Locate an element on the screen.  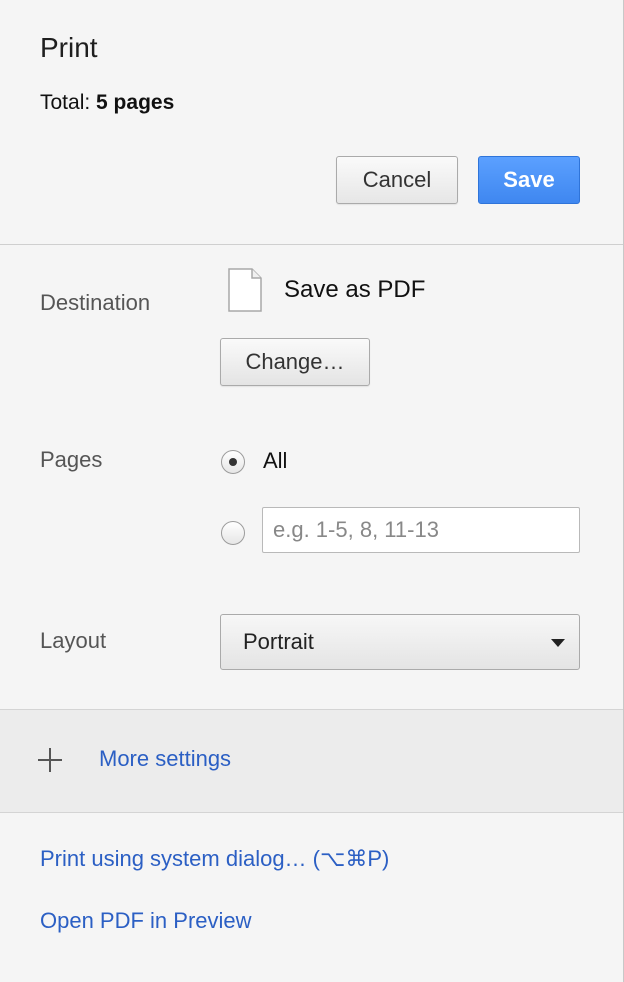
total-pages: Total: 5 pages is located at coordinates (107, 103).